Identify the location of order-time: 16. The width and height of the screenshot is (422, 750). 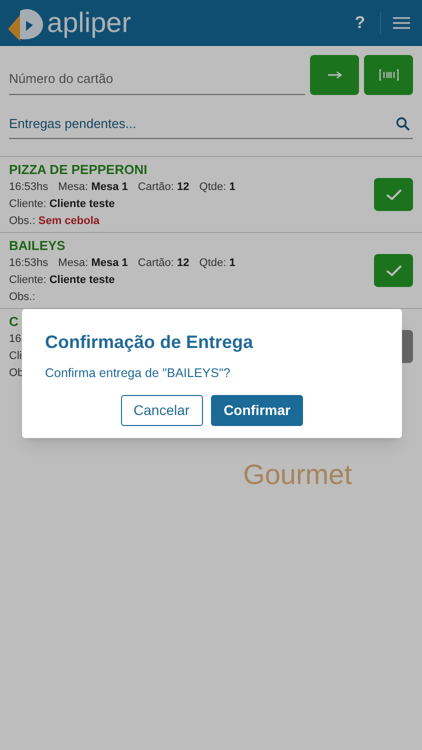
(15, 339).